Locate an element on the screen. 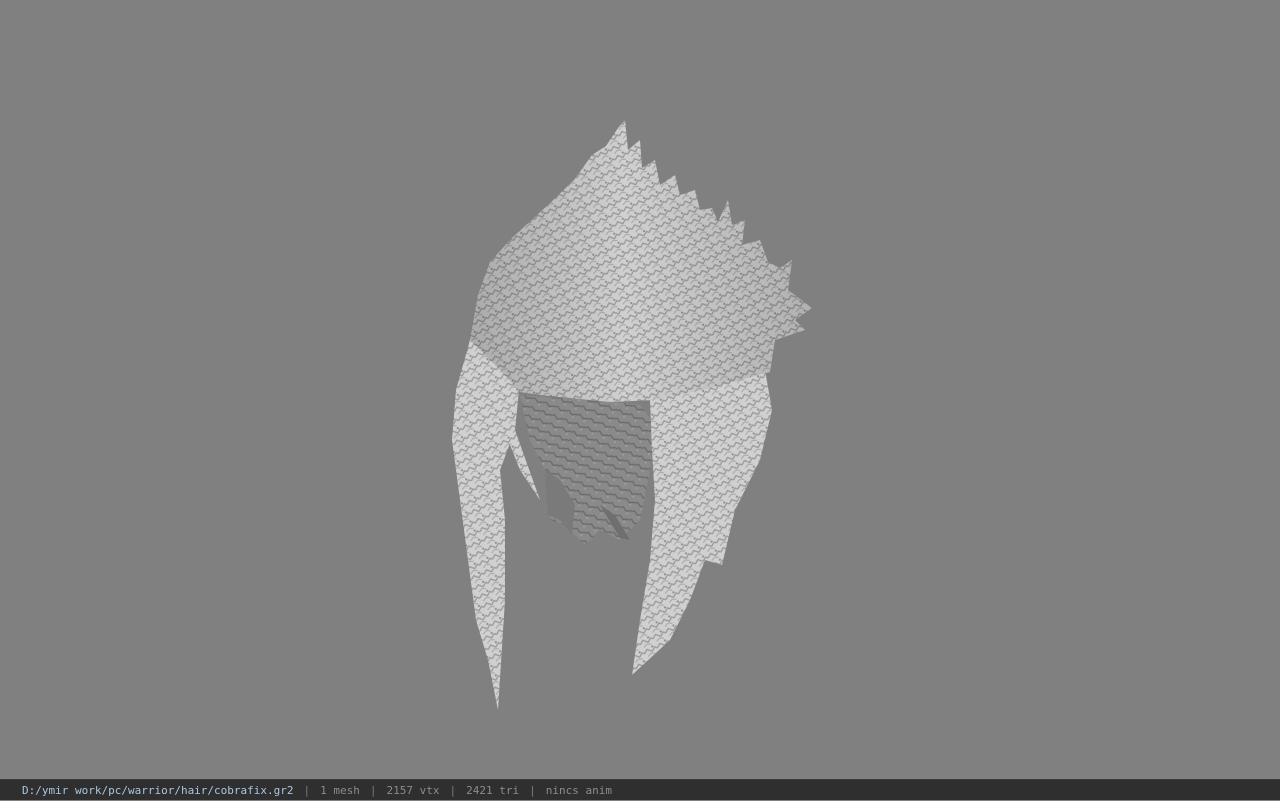 The image size is (1280, 801). triangle-count: 2421 tri is located at coordinates (493, 790).